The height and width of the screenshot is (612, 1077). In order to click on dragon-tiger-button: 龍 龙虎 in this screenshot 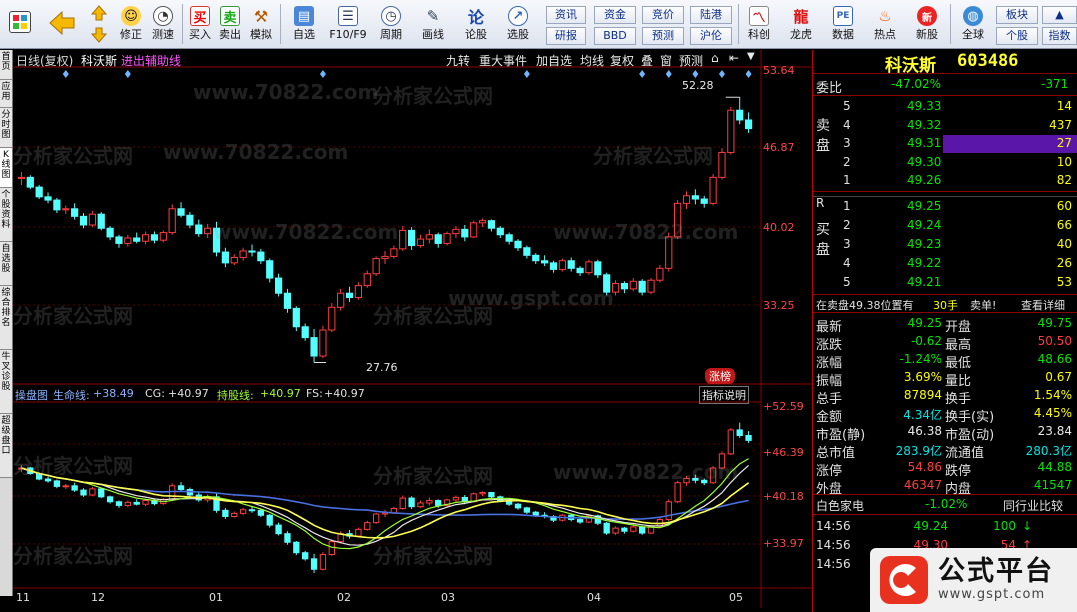, I will do `click(801, 25)`.